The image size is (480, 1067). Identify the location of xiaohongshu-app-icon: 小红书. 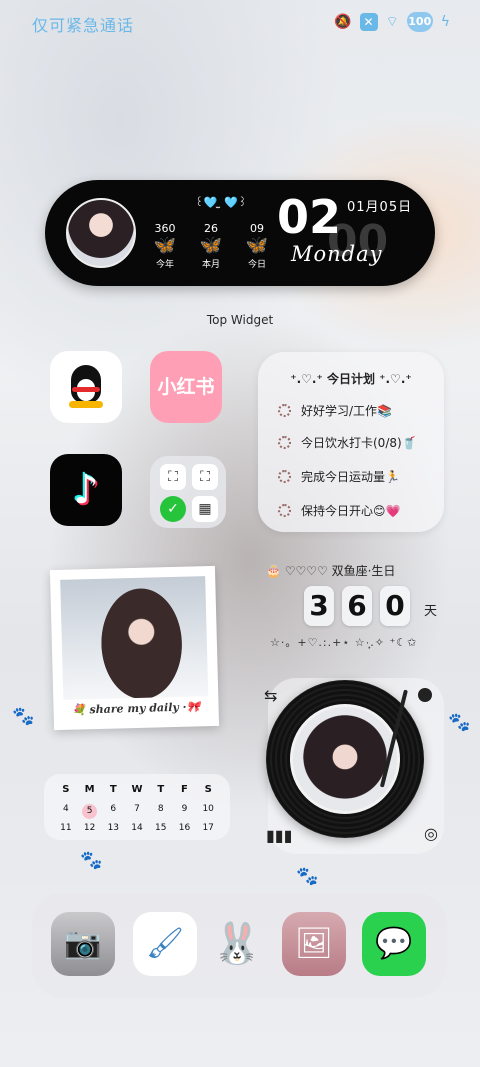
(186, 387).